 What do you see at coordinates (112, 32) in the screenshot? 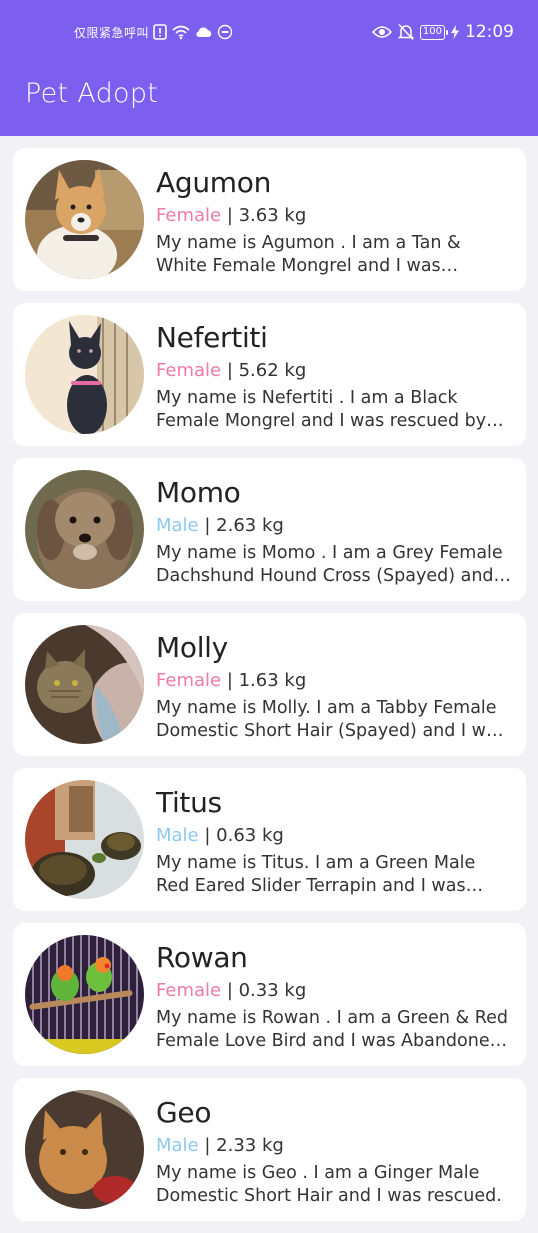
I see `carrier-text: 仅限紧急呼叫` at bounding box center [112, 32].